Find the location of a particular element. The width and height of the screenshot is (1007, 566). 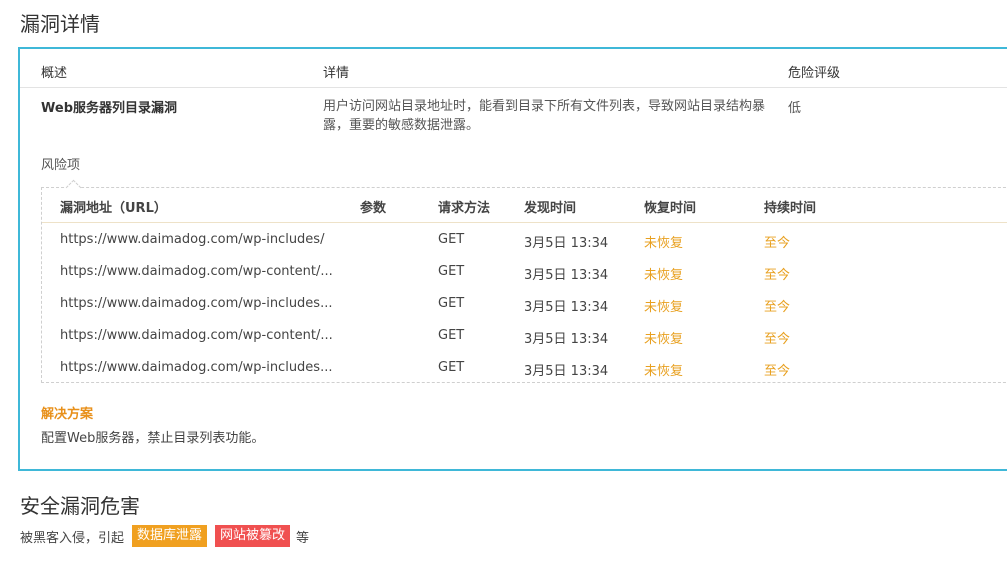

header-overview: 概述 is located at coordinates (54, 73).